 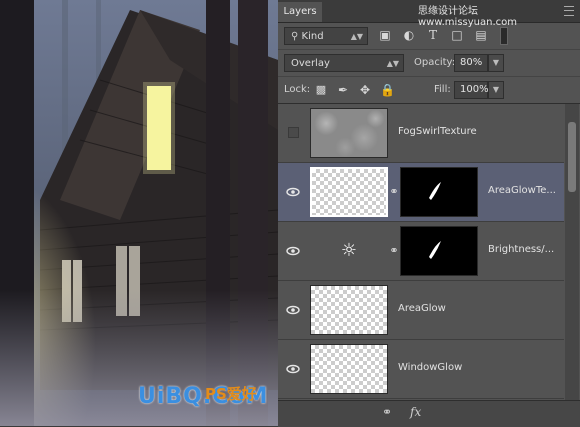 What do you see at coordinates (349, 251) in the screenshot?
I see `brightness-sun-icon: ☼` at bounding box center [349, 251].